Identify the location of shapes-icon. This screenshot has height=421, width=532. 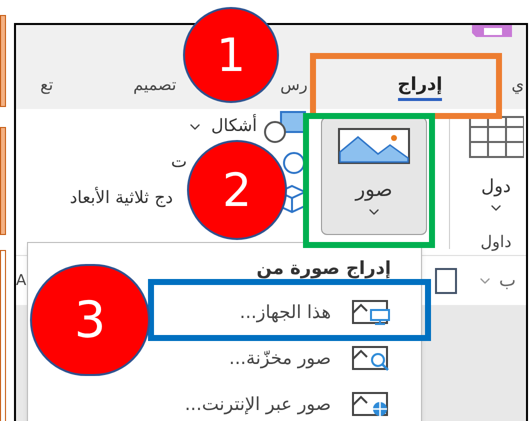
(284, 127).